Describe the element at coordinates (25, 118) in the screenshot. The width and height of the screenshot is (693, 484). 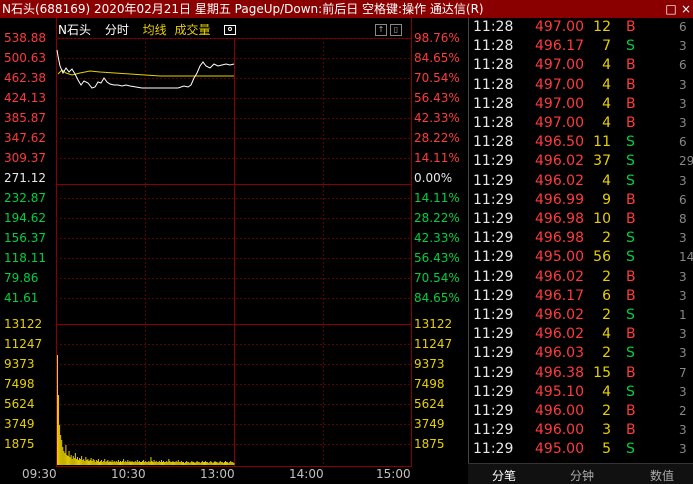
I see `price-axis-label: 385.87` at that location.